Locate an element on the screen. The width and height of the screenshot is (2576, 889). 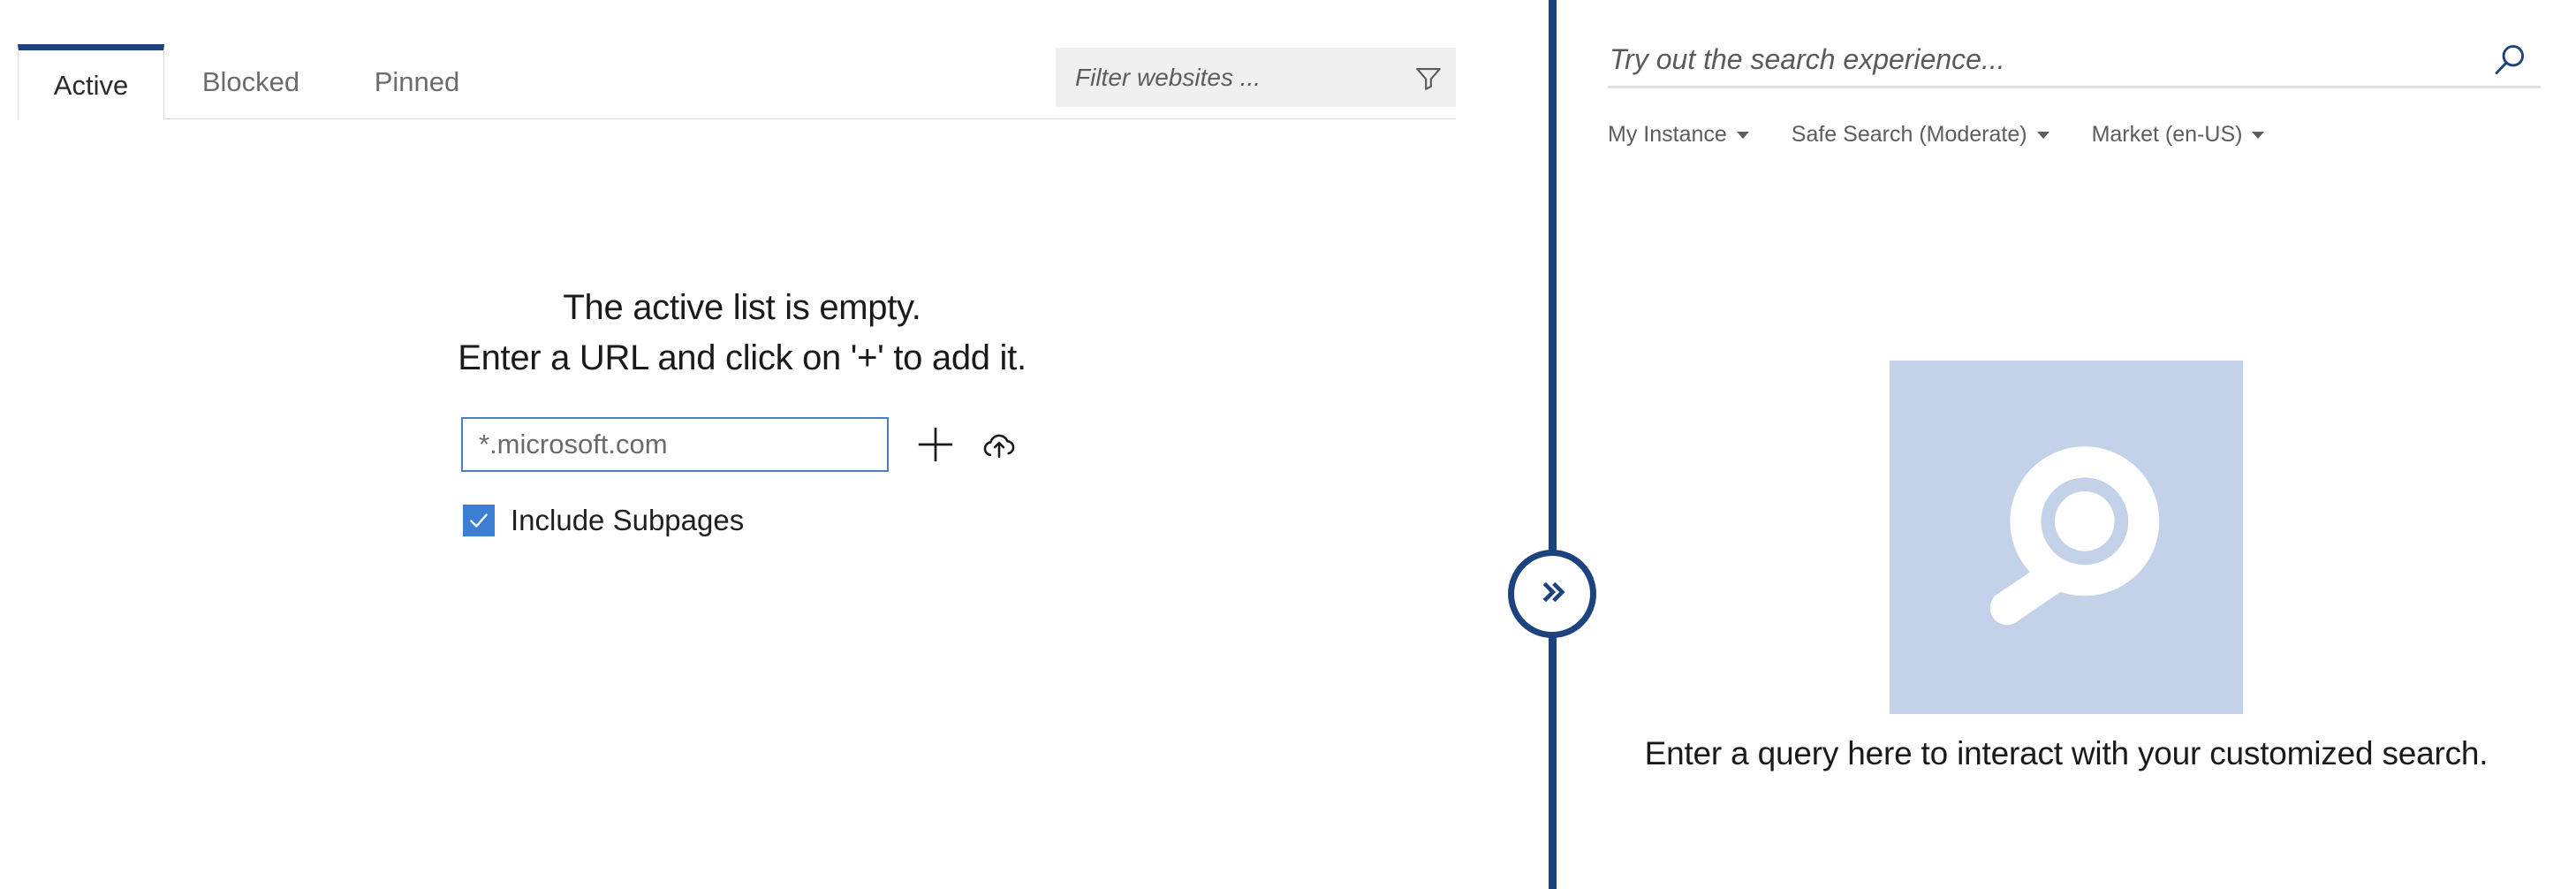
dropdown-market: Market (en-US) is located at coordinates (2178, 135).